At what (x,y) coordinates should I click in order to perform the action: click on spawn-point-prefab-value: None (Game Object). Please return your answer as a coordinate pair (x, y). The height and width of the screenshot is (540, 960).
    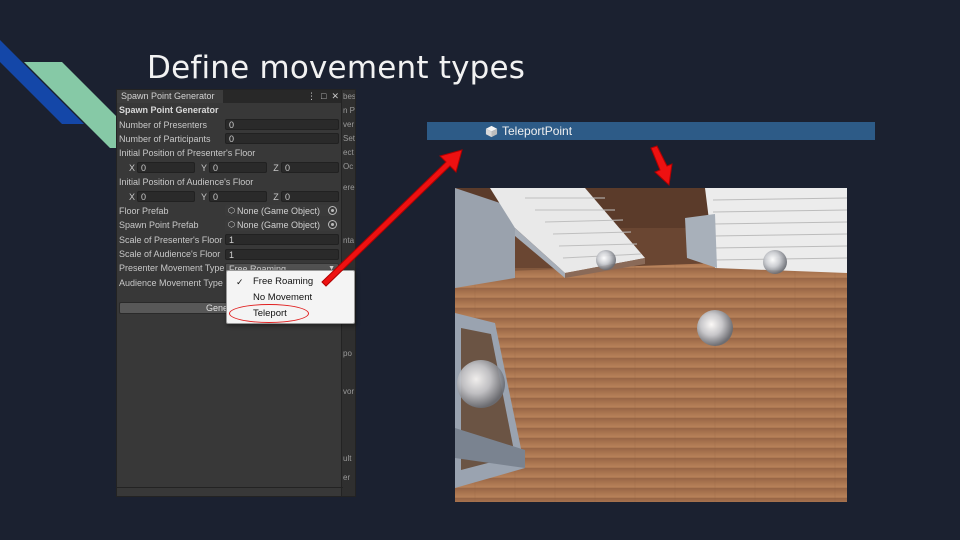
    Looking at the image, I should click on (278, 225).